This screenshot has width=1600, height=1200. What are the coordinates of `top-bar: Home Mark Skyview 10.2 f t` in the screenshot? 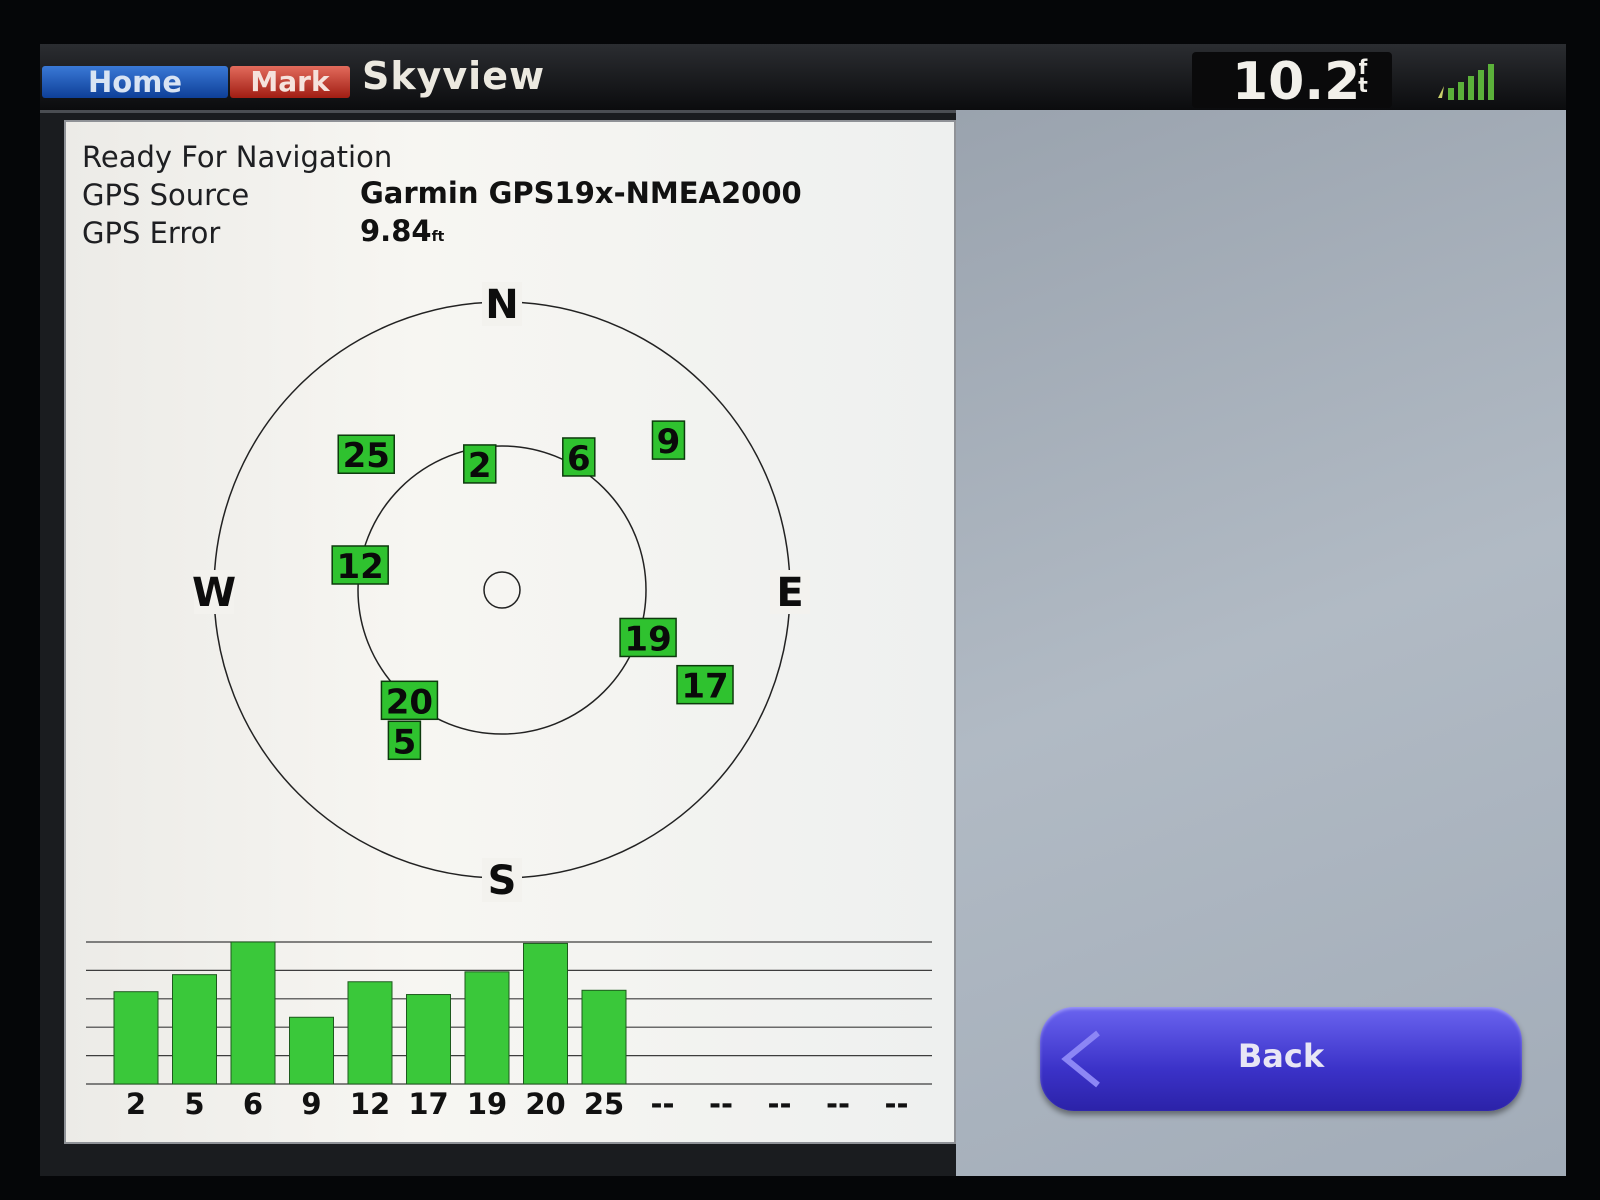 It's located at (803, 78).